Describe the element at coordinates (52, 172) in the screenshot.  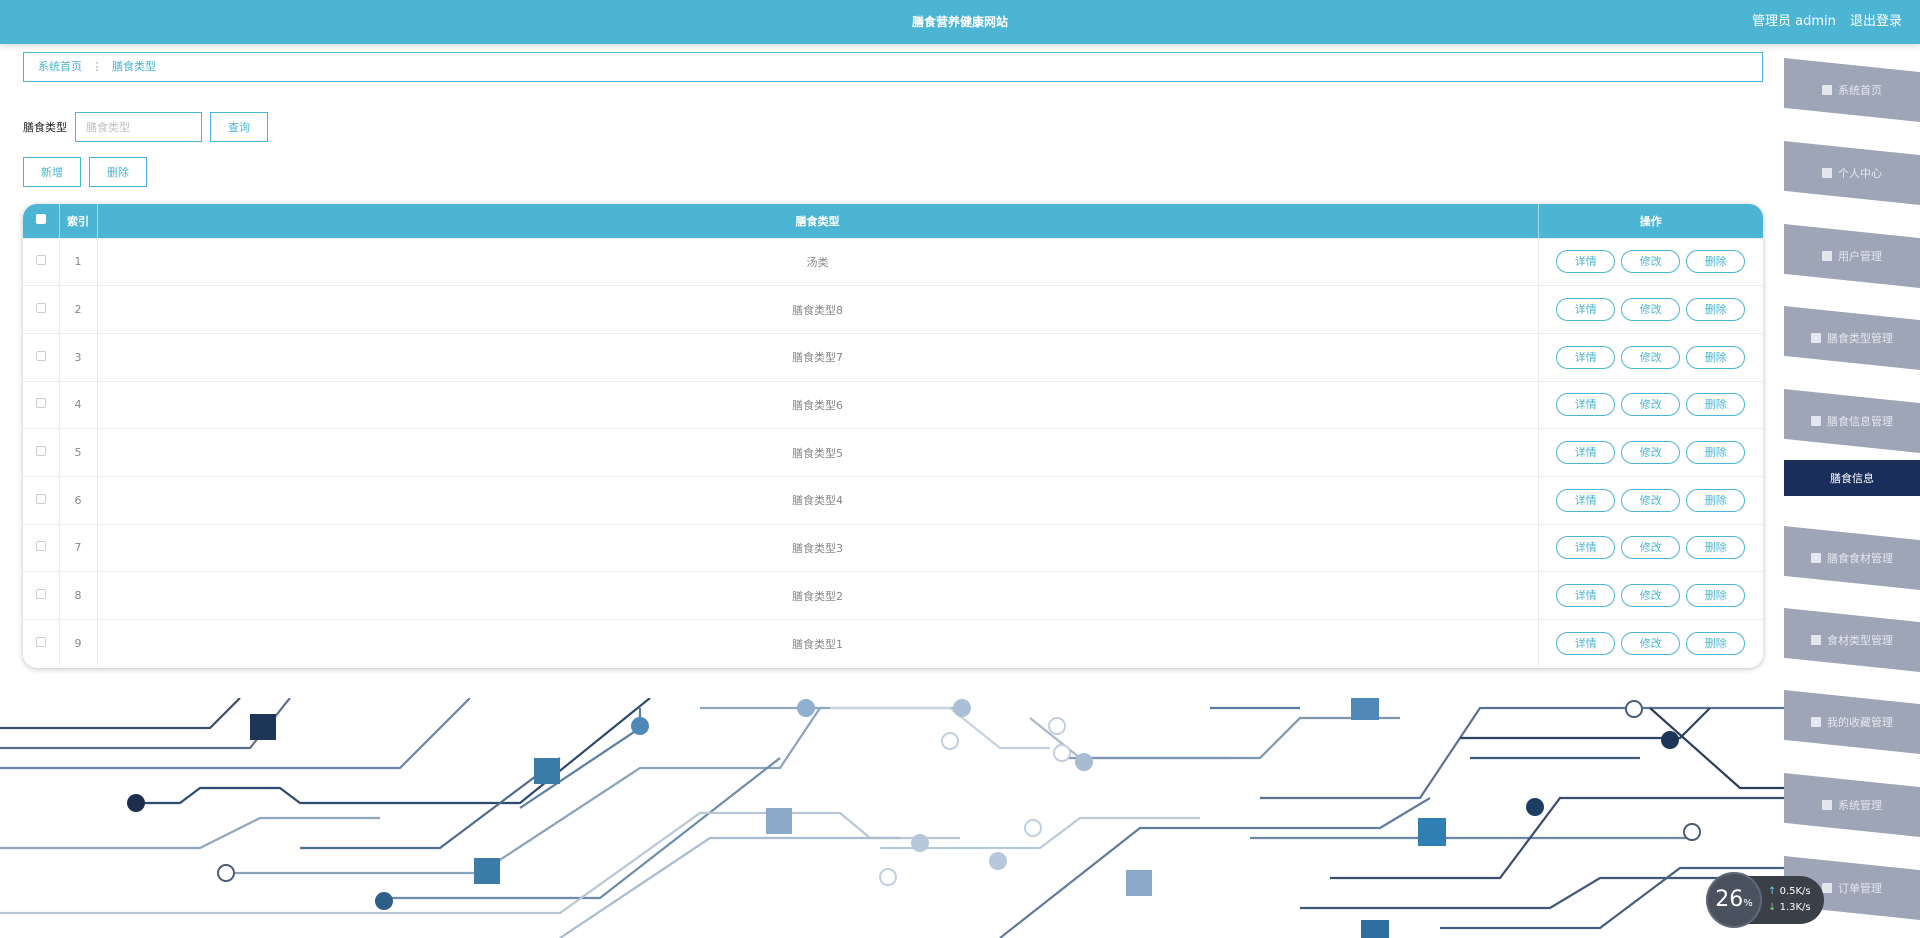
I see `add-button: 新增` at that location.